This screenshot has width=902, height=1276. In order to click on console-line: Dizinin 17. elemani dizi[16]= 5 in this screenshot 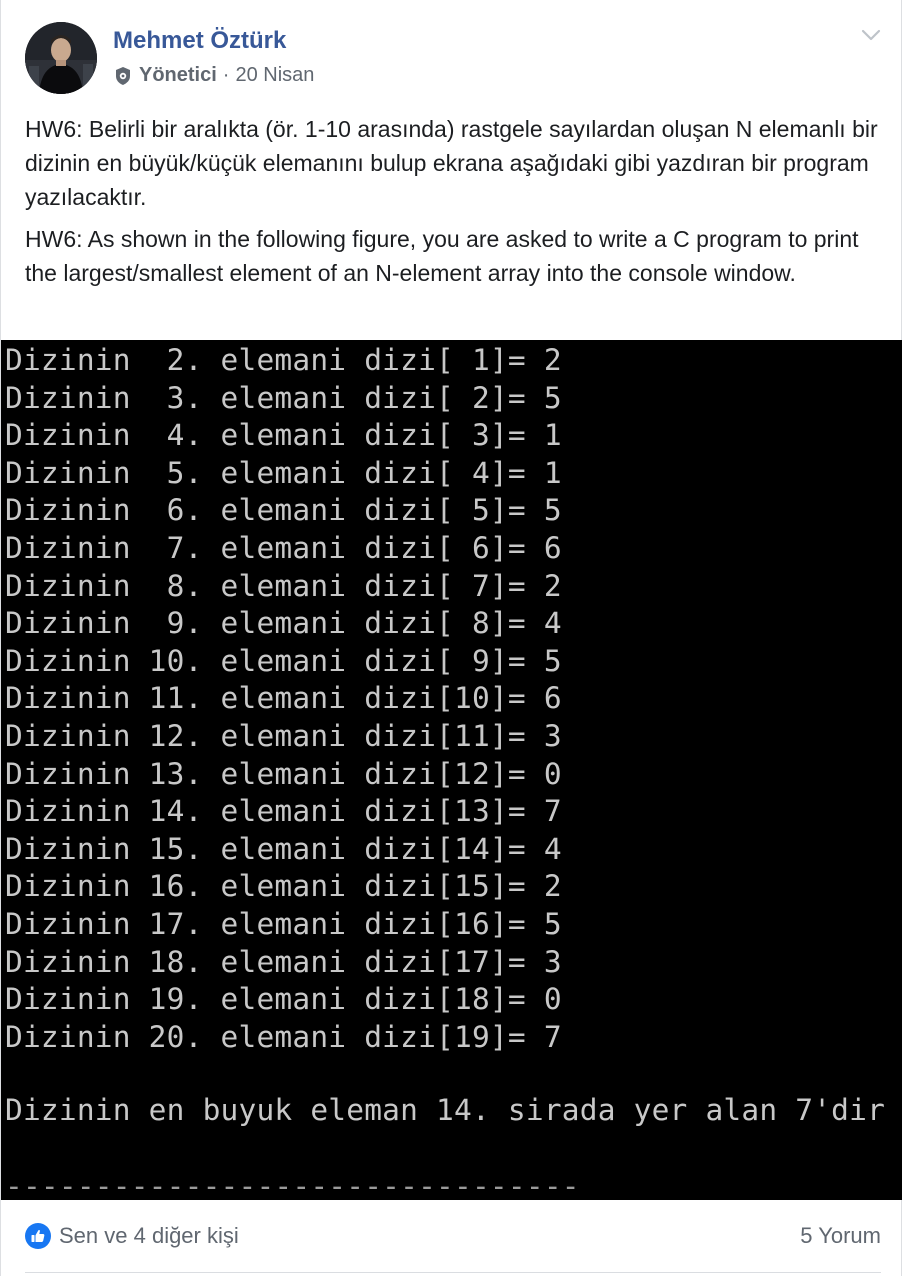, I will do `click(283, 924)`.